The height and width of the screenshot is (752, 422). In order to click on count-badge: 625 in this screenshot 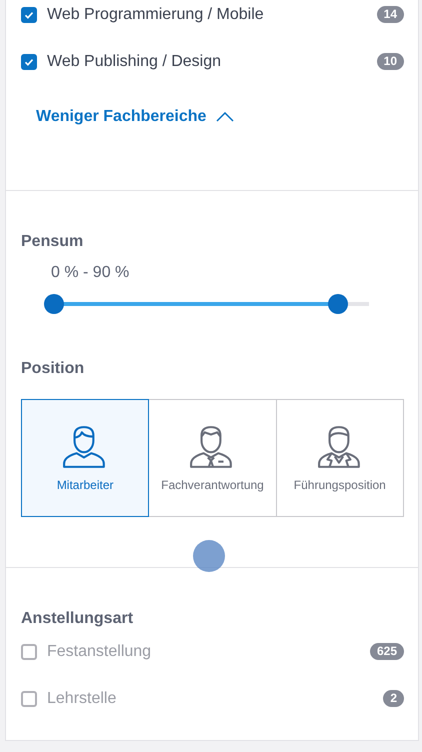, I will do `click(387, 651)`.